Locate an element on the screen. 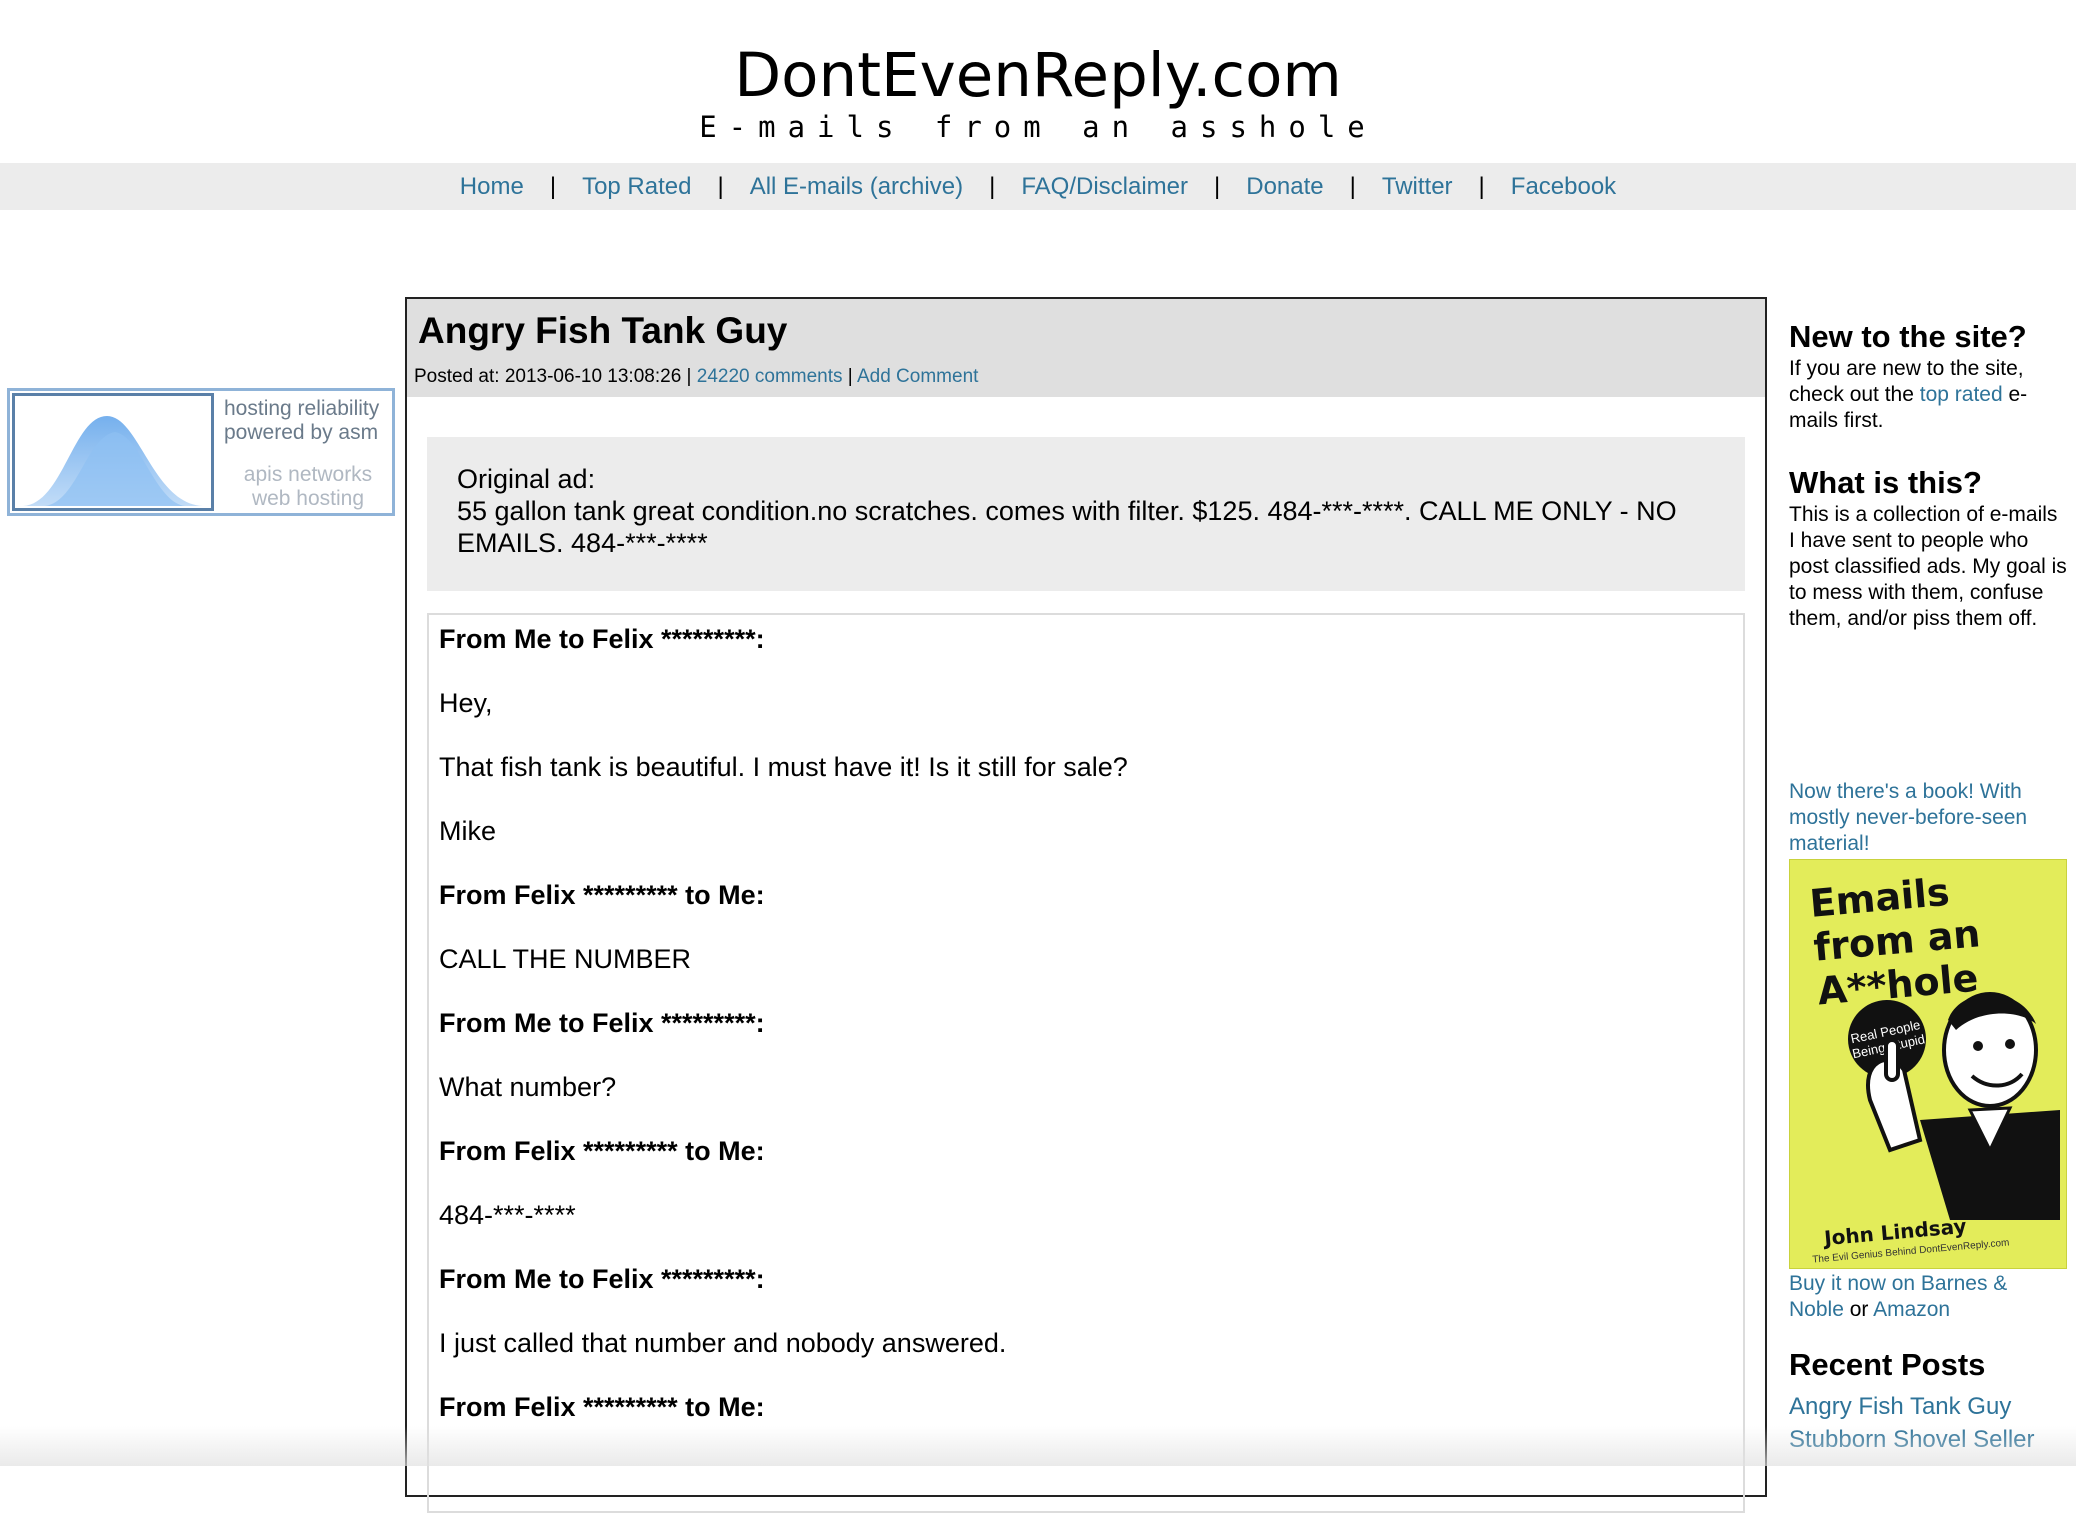 The image size is (2076, 1513). ad-line: hosting reliability is located at coordinates (302, 408).